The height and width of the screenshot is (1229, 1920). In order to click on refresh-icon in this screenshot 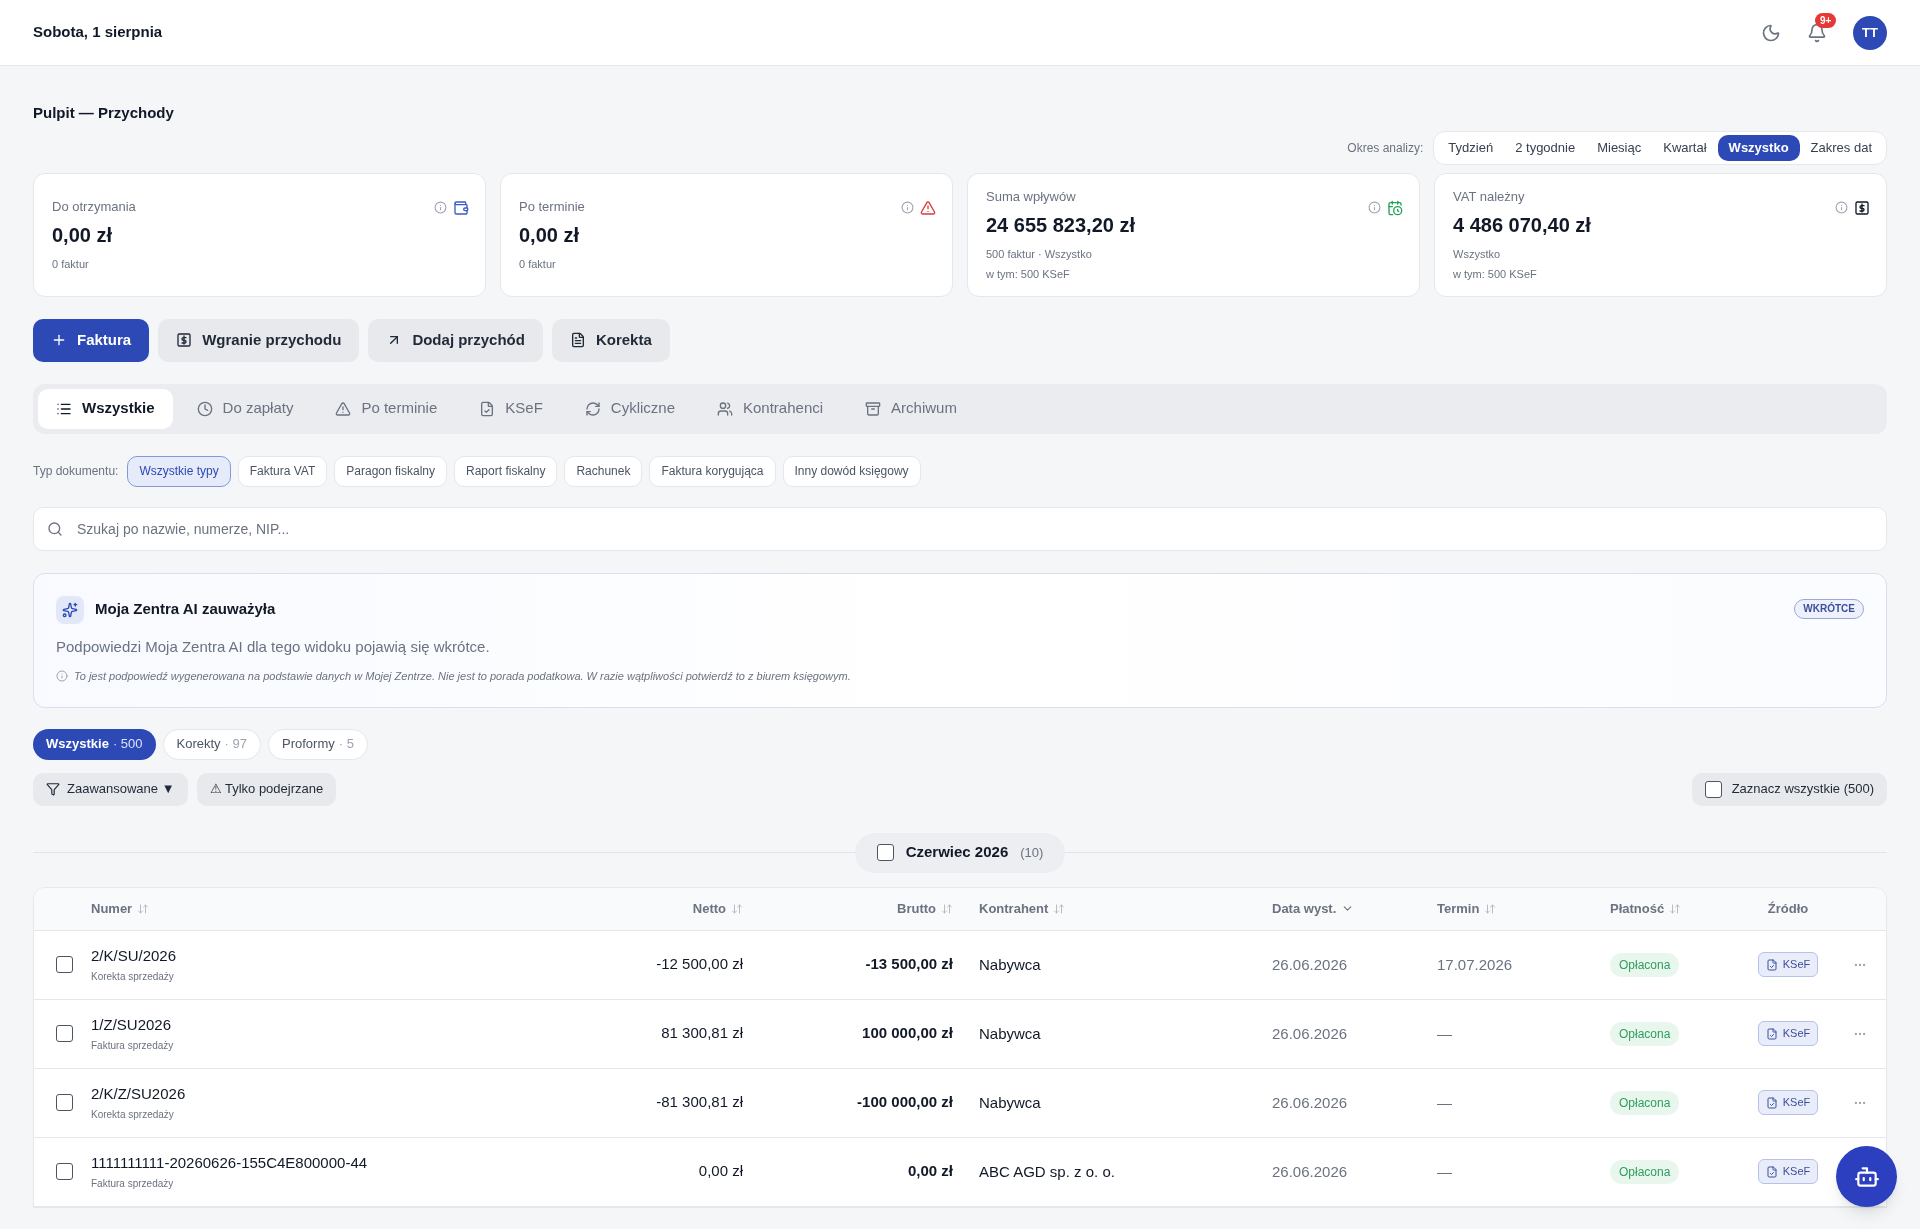, I will do `click(592, 408)`.